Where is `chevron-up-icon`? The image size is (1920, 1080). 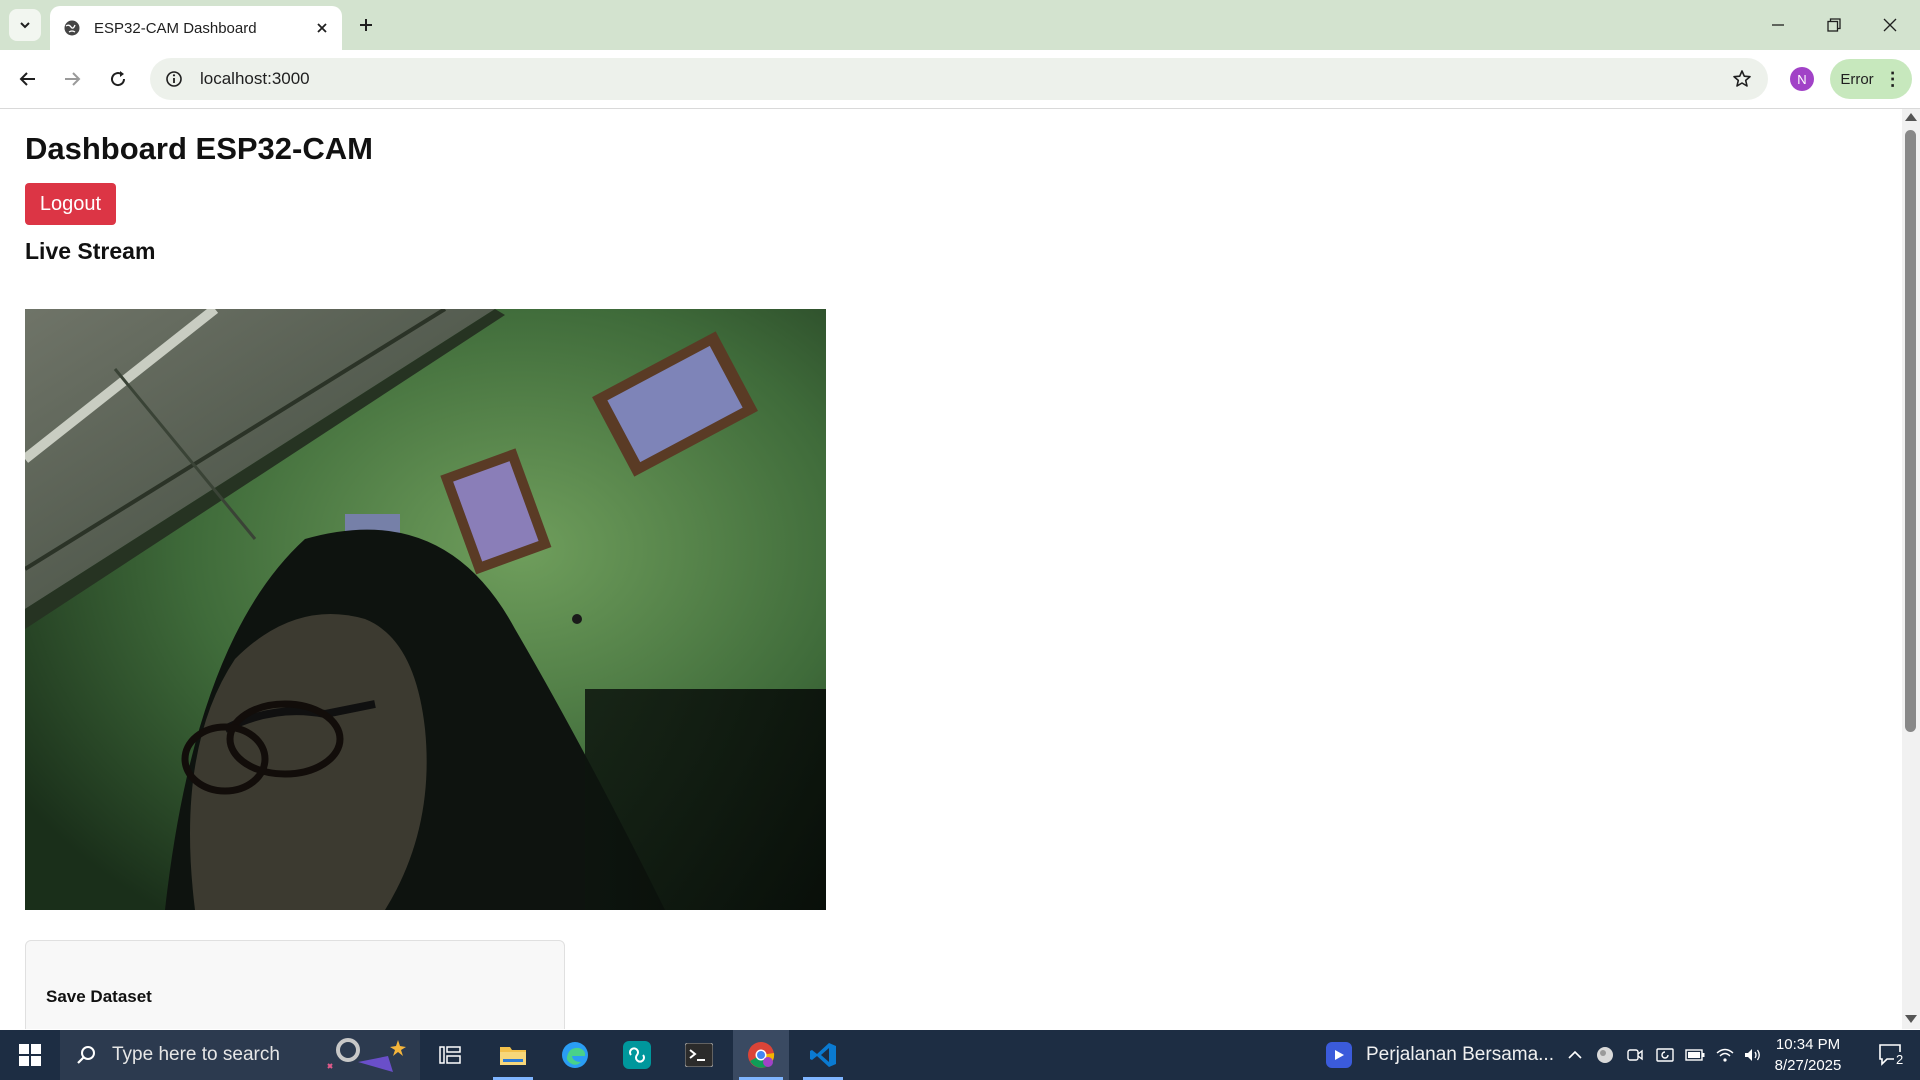
chevron-up-icon is located at coordinates (1575, 1054).